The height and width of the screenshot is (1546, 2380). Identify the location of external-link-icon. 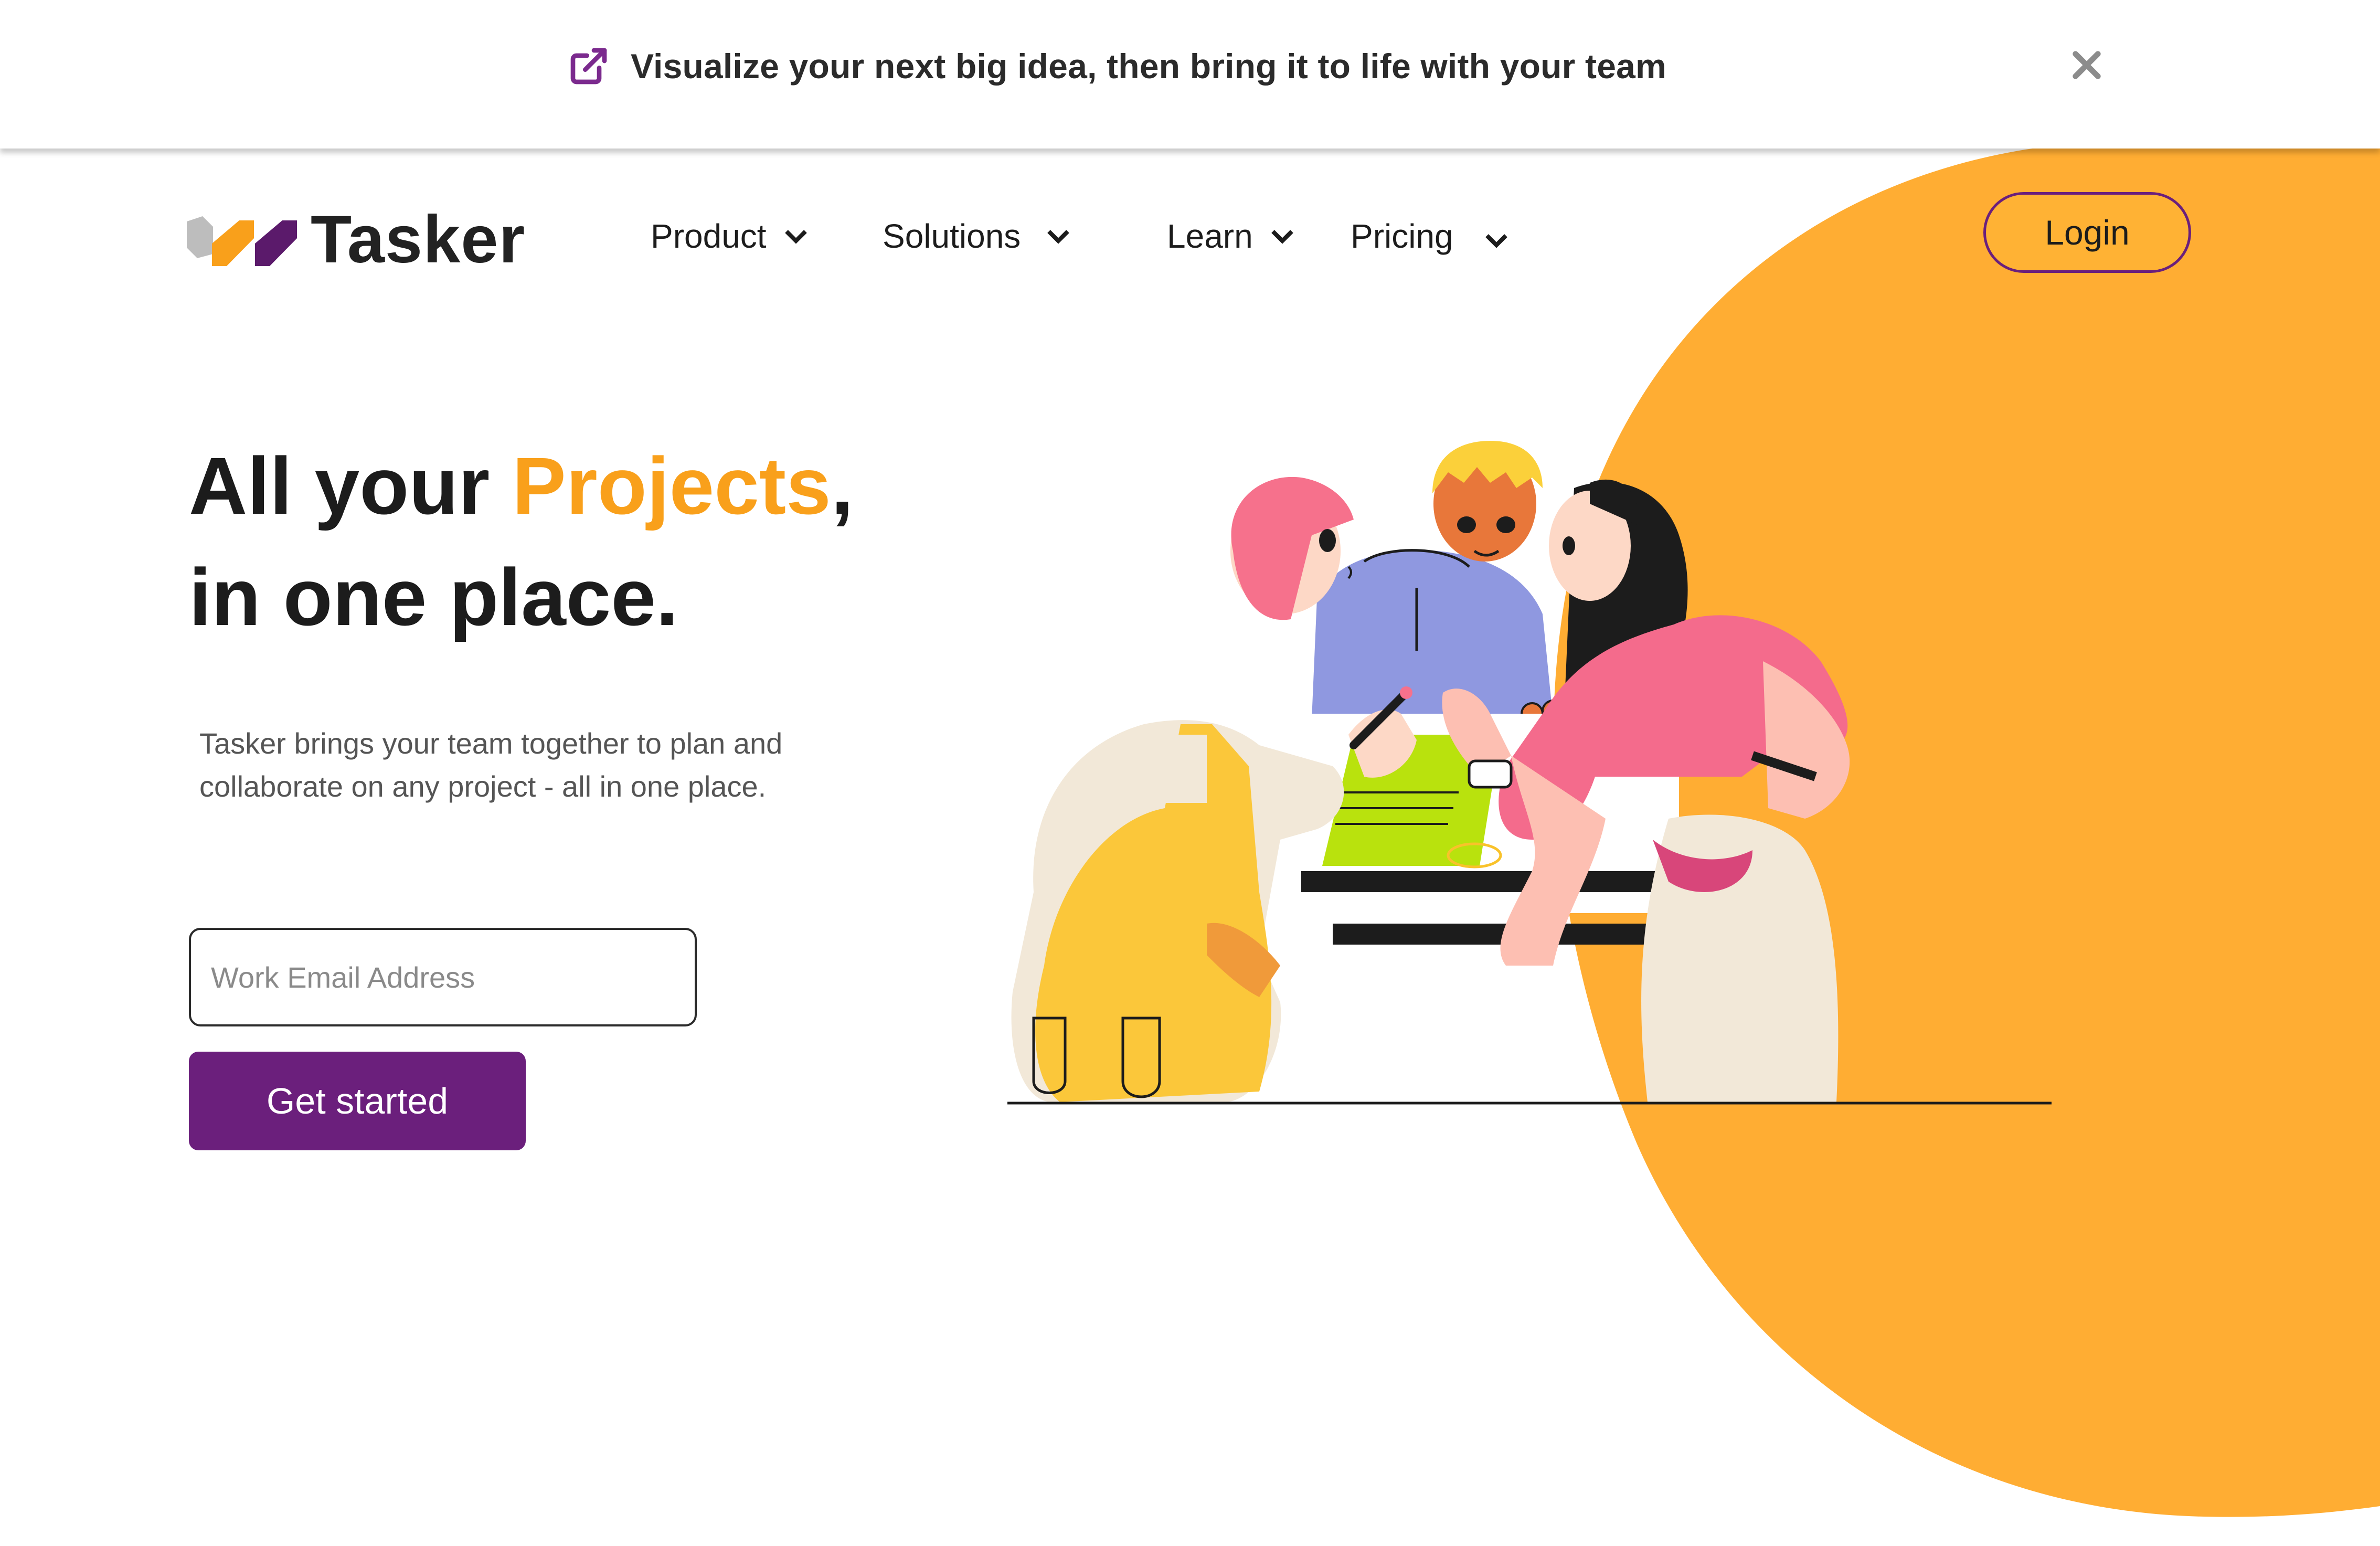
(589, 66).